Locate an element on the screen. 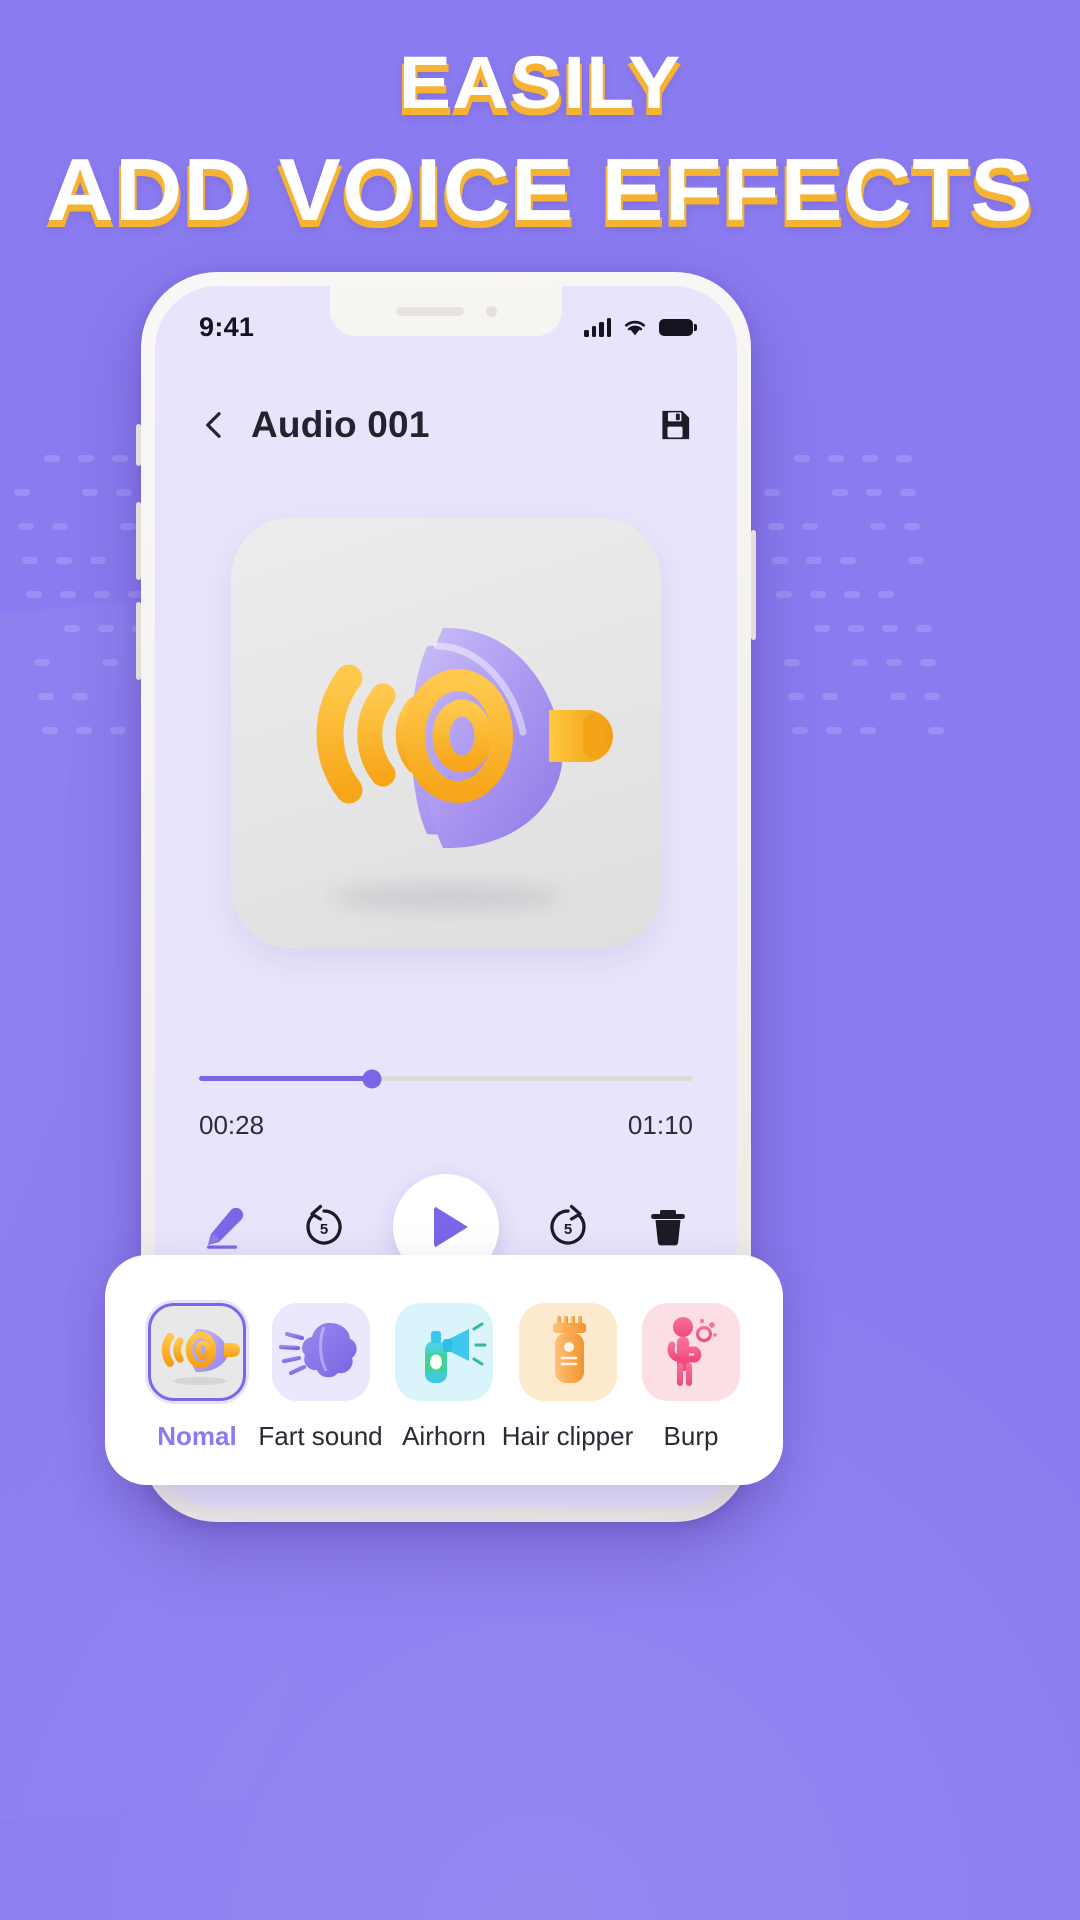 The height and width of the screenshot is (1920, 1080). voice-effect-item: Hair clipper is located at coordinates (567, 1377).